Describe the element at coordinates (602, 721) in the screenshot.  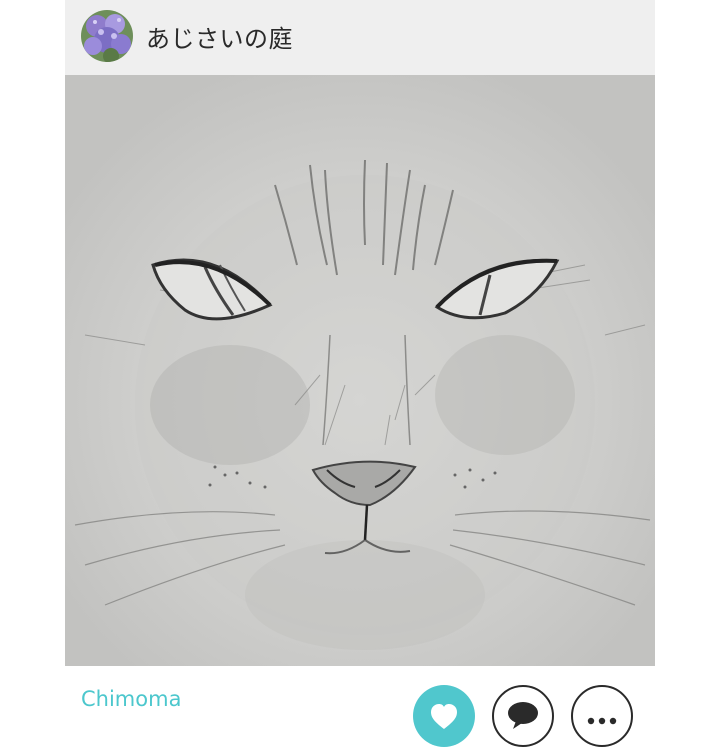
I see `ellipsis-icon` at that location.